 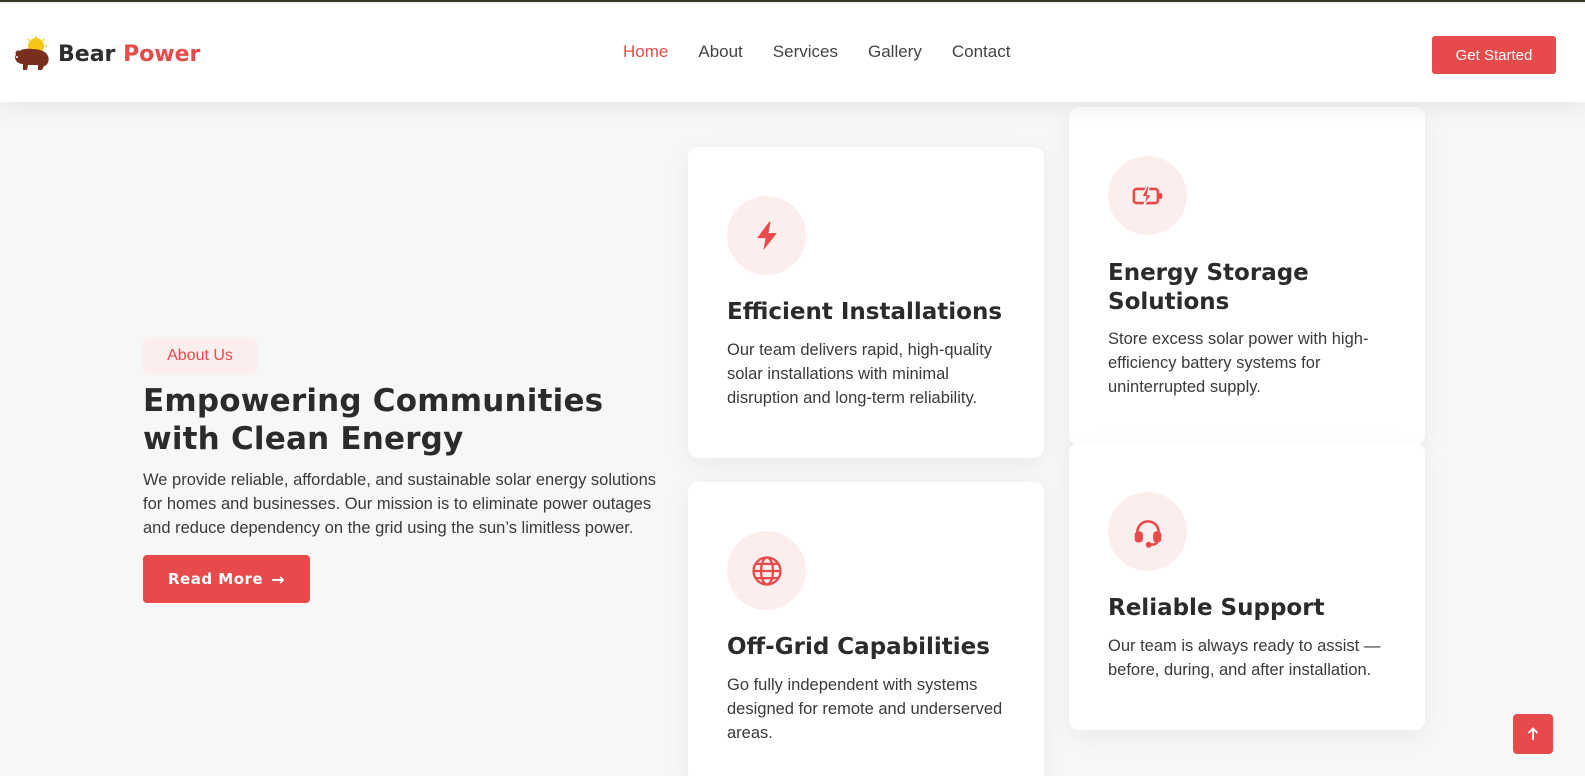 I want to click on nav-item-services: Services, so click(x=805, y=52).